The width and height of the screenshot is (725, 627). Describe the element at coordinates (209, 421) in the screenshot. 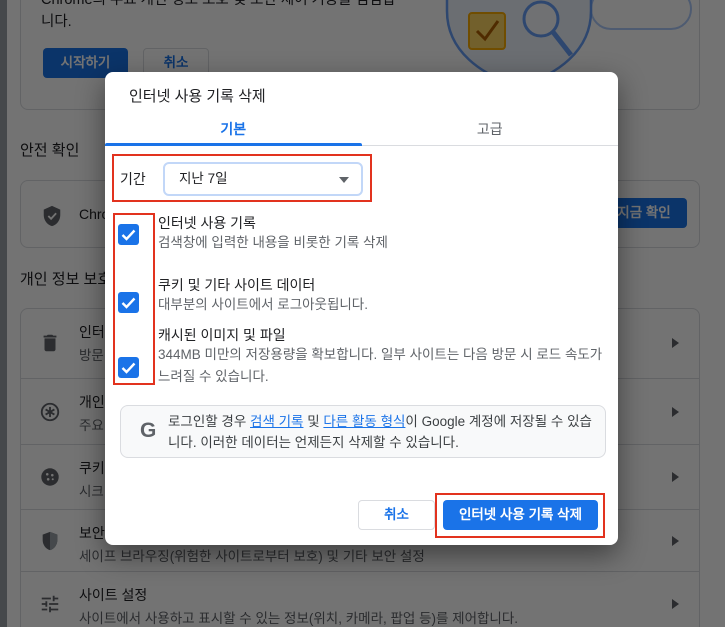

I see `note-prefix: 로그인할 경우` at that location.